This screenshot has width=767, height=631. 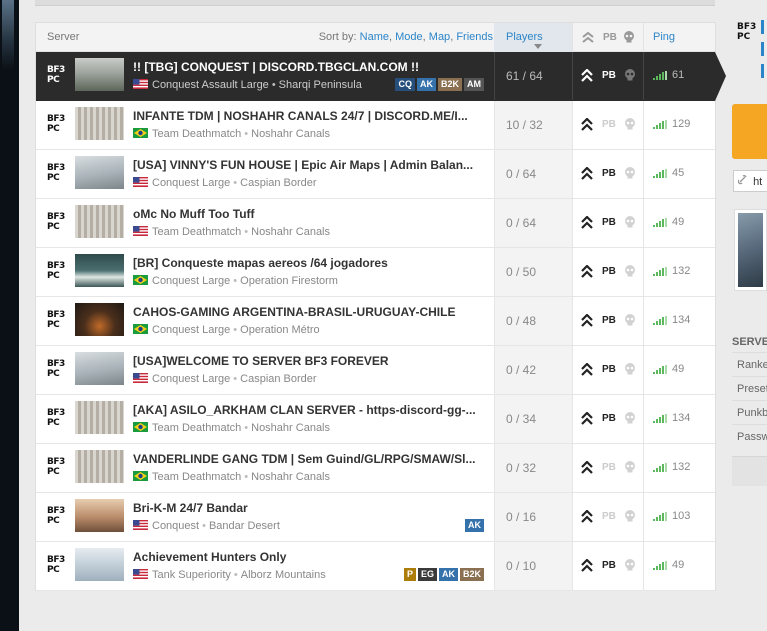 What do you see at coordinates (533, 76) in the screenshot?
I see `player-count: 61 / 64` at bounding box center [533, 76].